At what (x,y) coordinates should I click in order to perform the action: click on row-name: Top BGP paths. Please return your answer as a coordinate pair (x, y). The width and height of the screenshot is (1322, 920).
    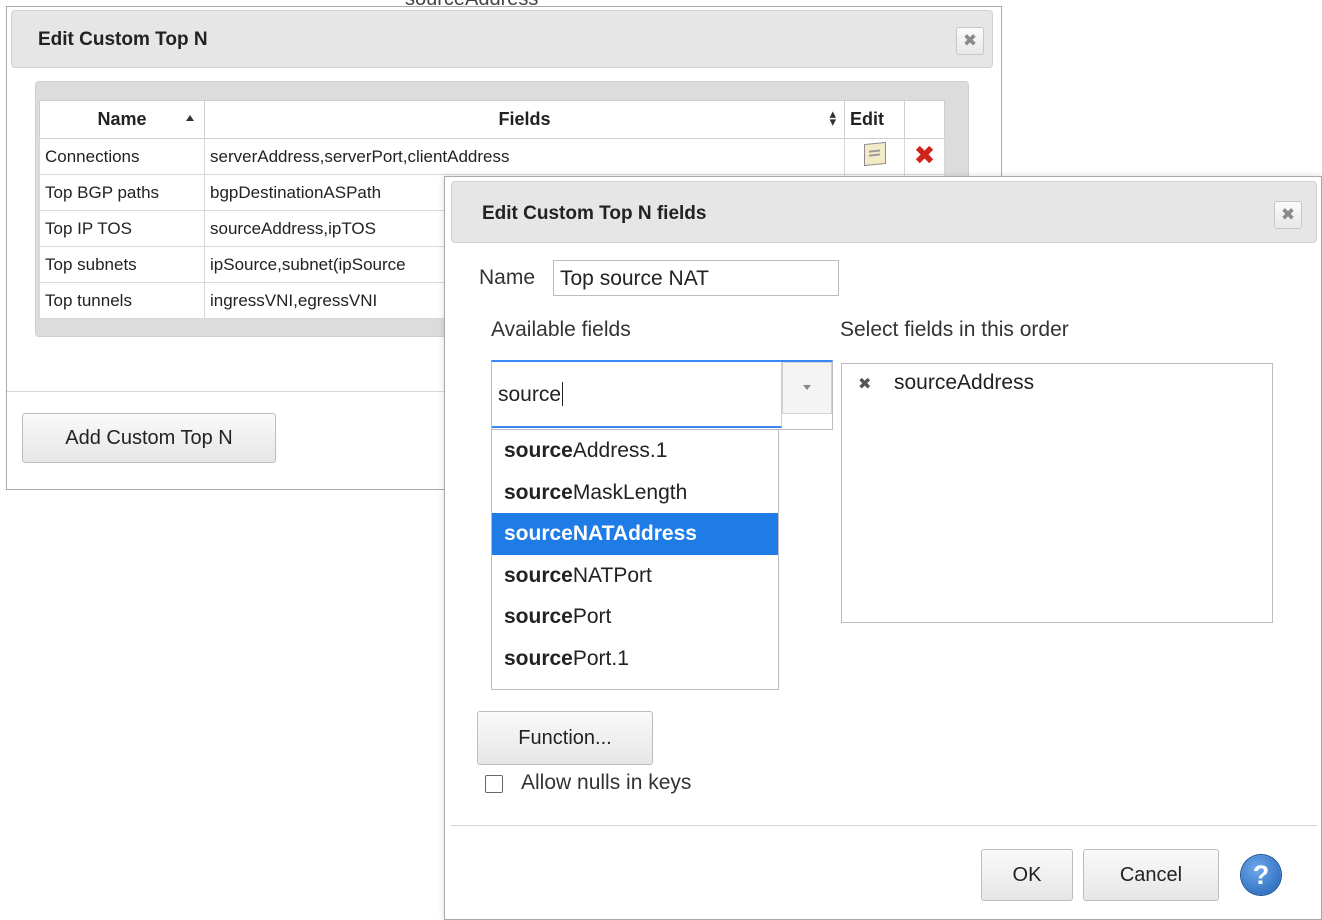
    Looking at the image, I should click on (122, 192).